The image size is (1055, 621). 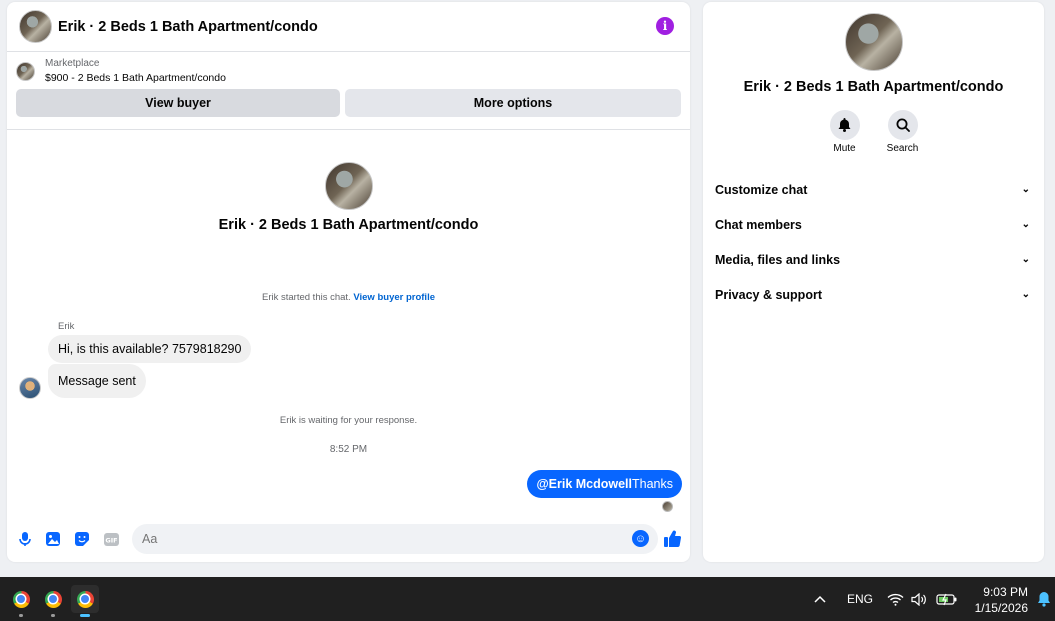 What do you see at coordinates (902, 125) in the screenshot?
I see `search-icon` at bounding box center [902, 125].